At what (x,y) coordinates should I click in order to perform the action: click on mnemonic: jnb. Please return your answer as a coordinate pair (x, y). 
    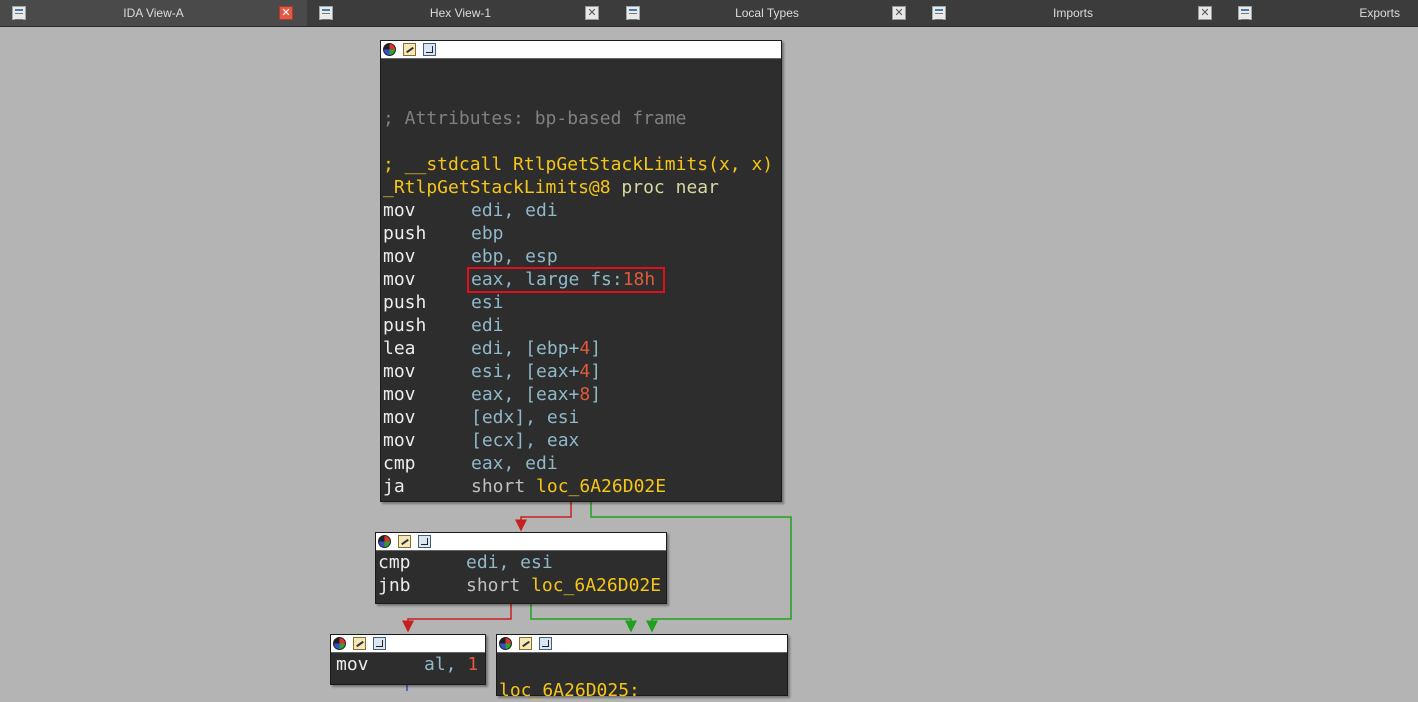
    Looking at the image, I should click on (394, 585).